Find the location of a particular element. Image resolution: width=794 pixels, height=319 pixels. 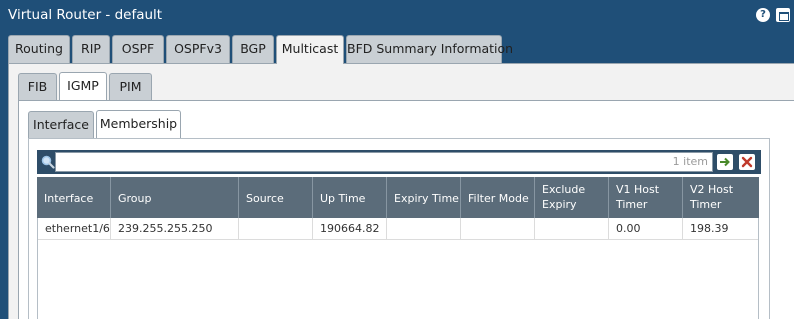

tab-bfd-summary: BFD Summary Information is located at coordinates (429, 49).